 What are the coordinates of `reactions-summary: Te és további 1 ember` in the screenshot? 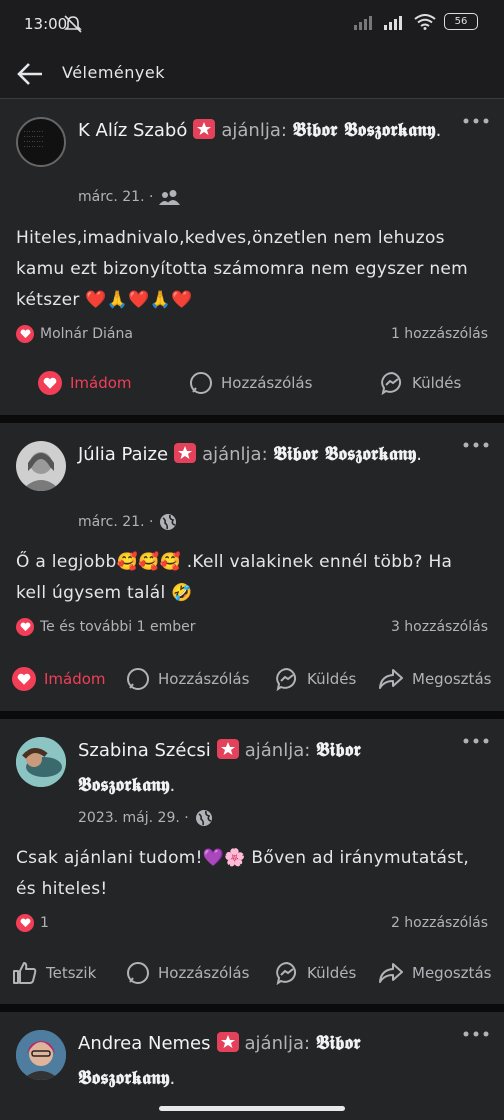 It's located at (106, 627).